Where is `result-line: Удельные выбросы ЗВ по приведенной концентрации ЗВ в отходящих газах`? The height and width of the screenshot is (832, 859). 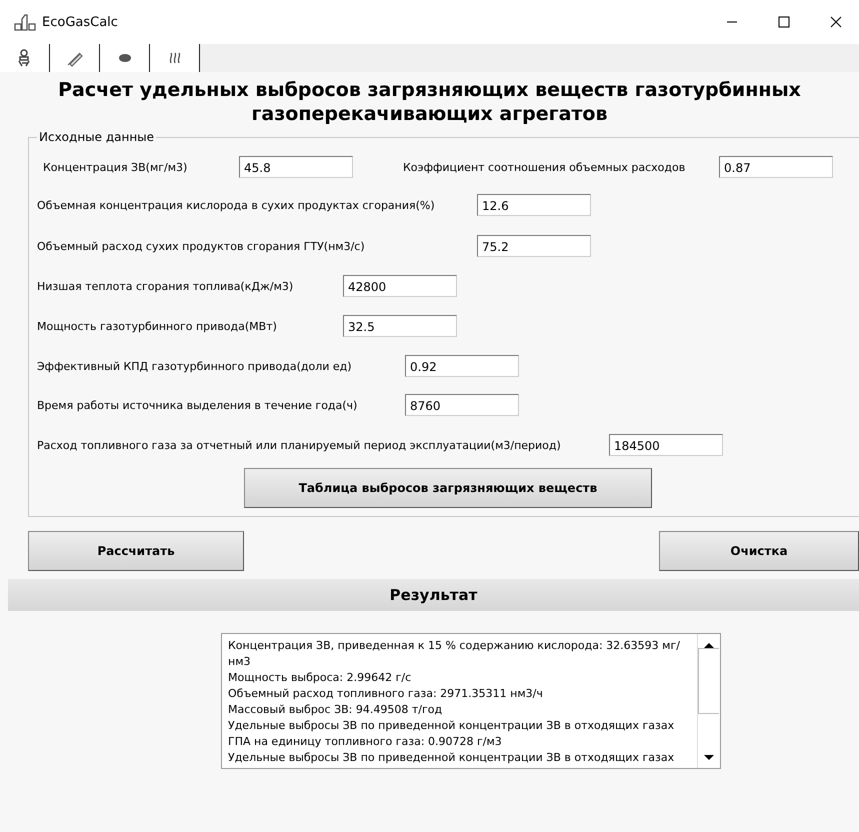 result-line: Удельные выбросы ЗВ по приведенной концентрации ЗВ в отходящих газах is located at coordinates (452, 758).